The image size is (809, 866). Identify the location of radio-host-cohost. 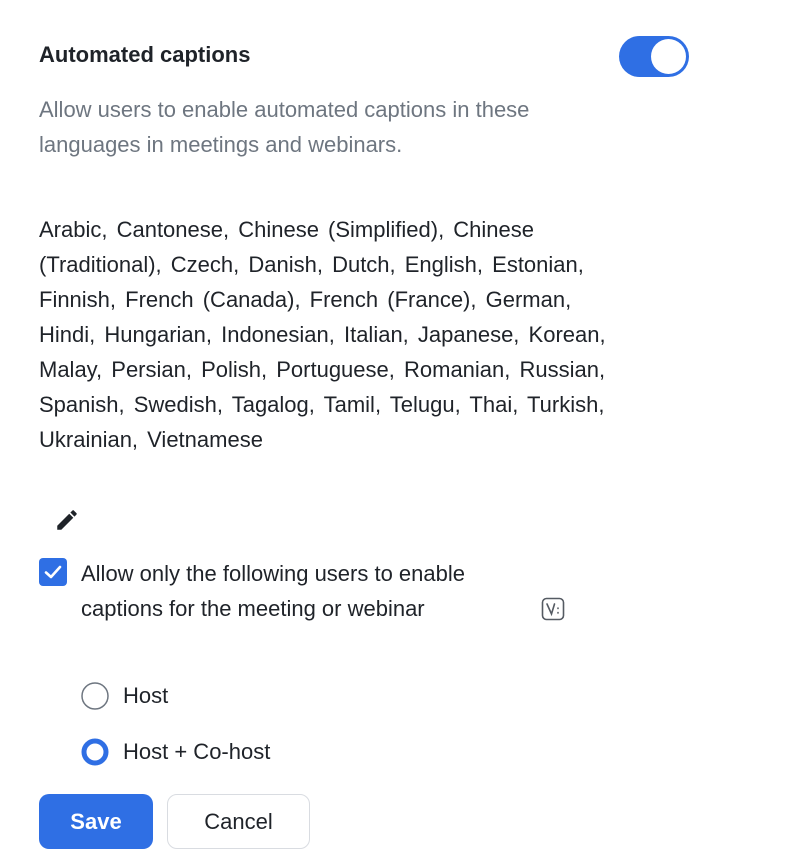
(95, 752).